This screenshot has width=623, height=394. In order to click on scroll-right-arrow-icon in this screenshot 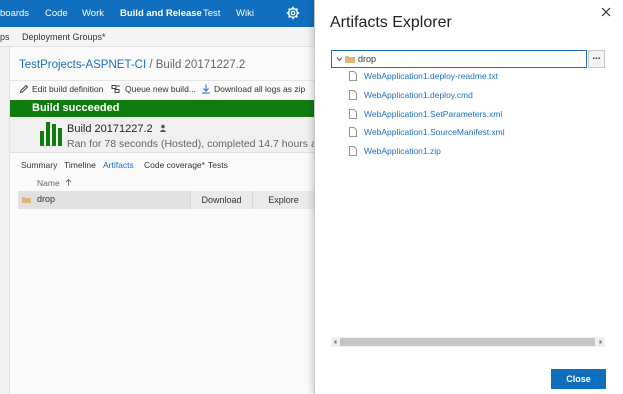, I will do `click(601, 342)`.